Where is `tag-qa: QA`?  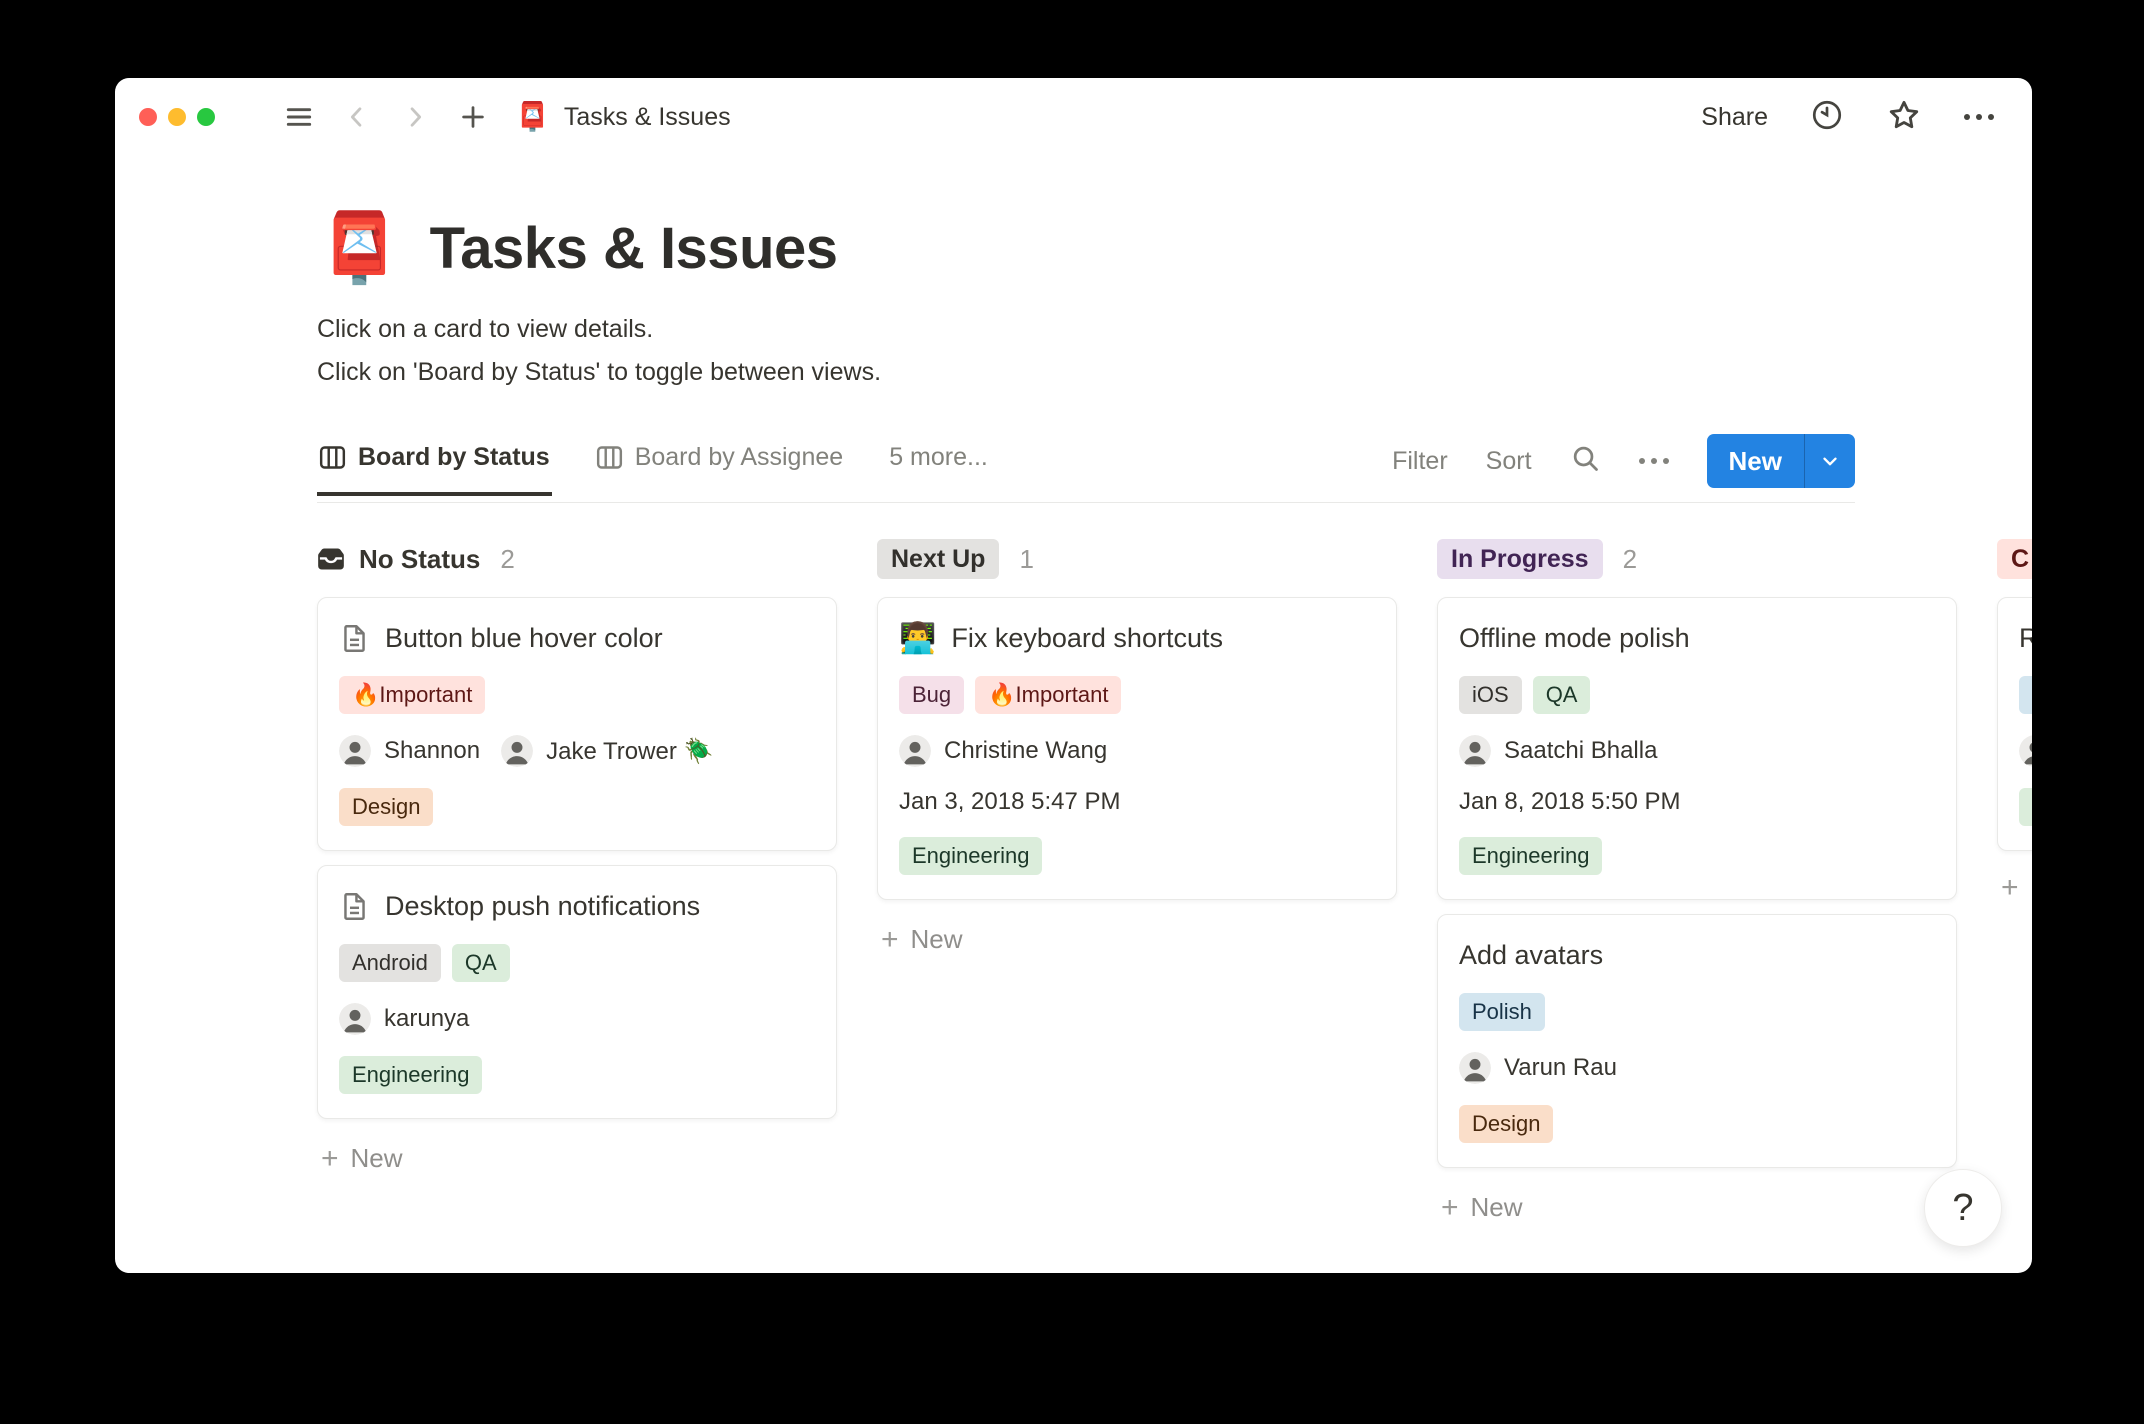 tag-qa: QA is located at coordinates (480, 963).